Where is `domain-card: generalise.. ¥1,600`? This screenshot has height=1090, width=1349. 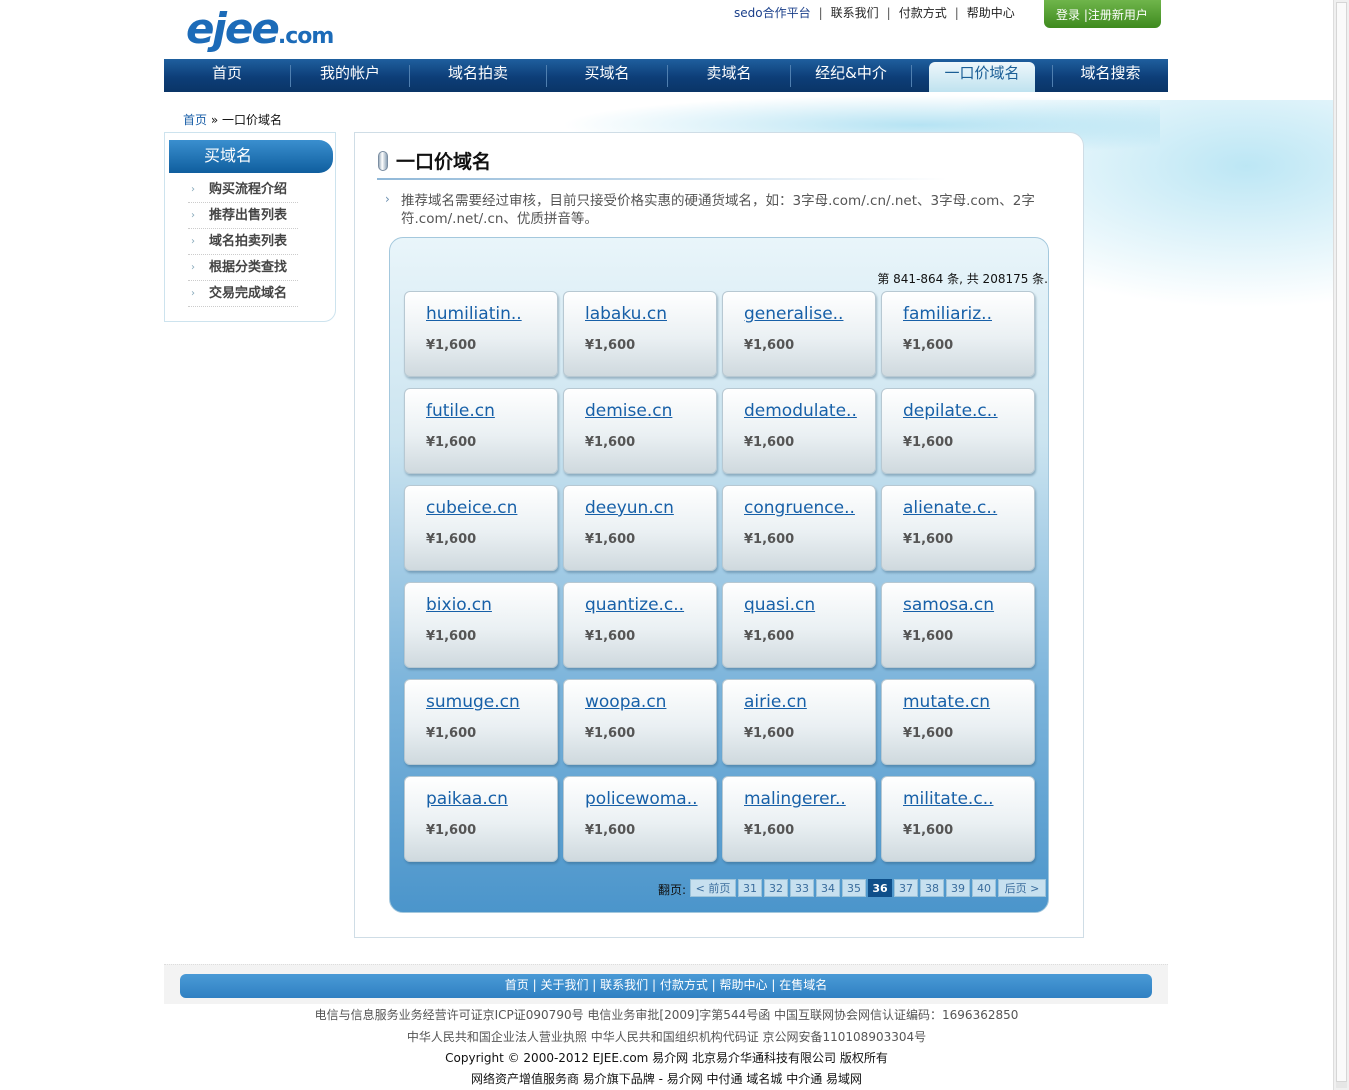
domain-card: generalise.. ¥1,600 is located at coordinates (799, 334).